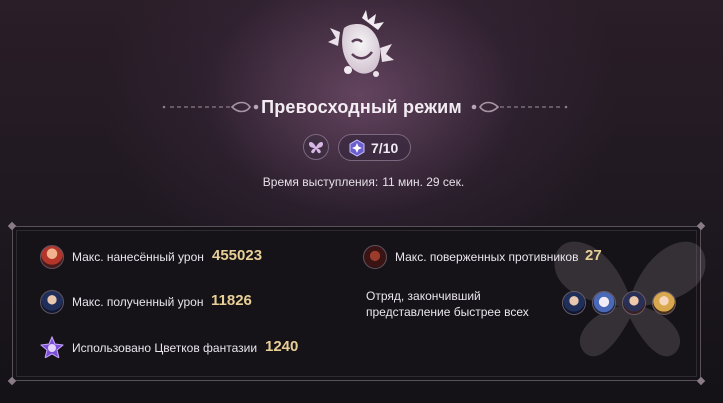  Describe the element at coordinates (361, 43) in the screenshot. I see `theater-mask-emblem-icon` at that location.